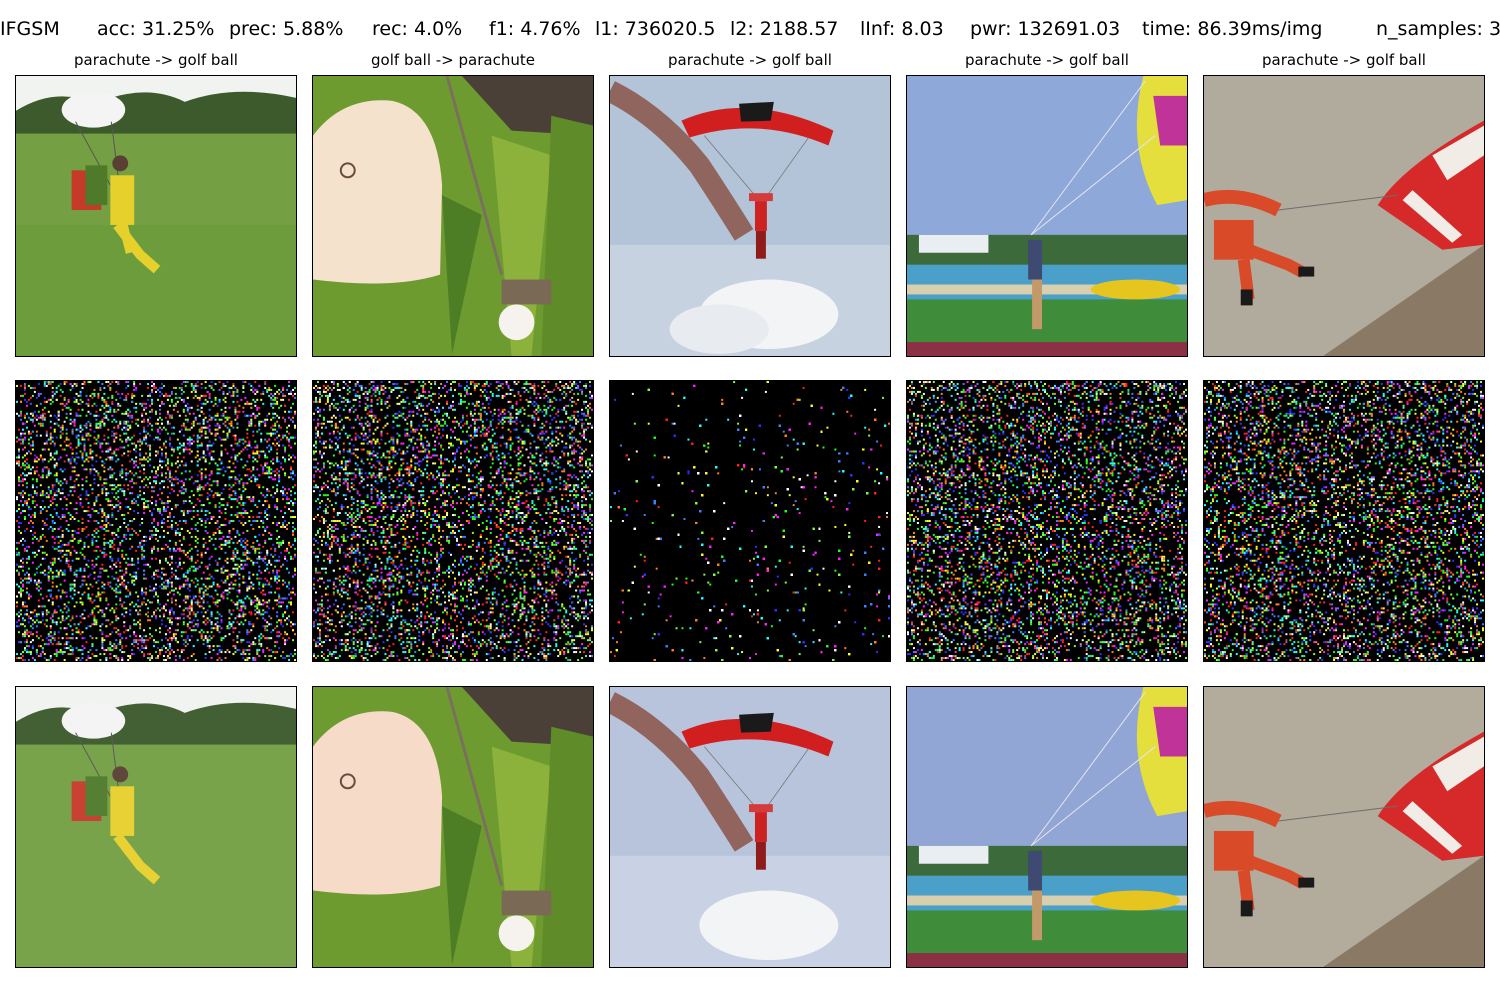  Describe the element at coordinates (1047, 60) in the screenshot. I see `column-title-4: parachute -> golf ball` at that location.